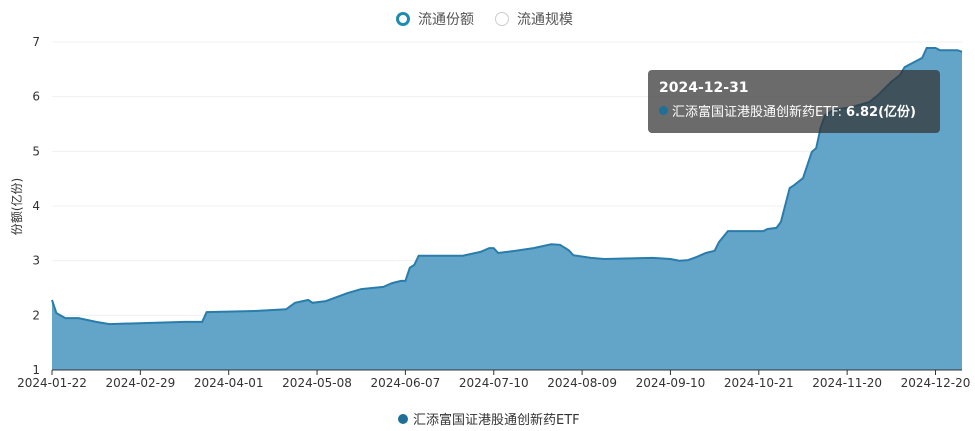  I want to click on y-tick-label: 7, so click(36, 42).